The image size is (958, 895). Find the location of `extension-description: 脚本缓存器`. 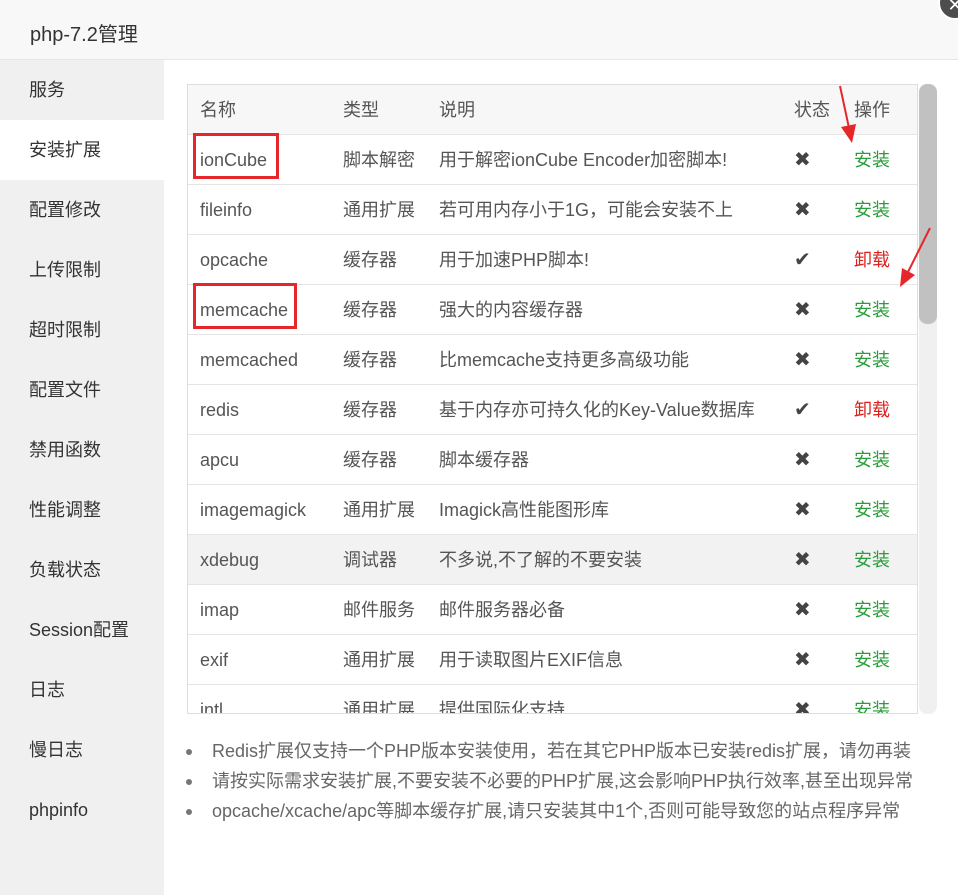

extension-description: 脚本缓存器 is located at coordinates (484, 460).